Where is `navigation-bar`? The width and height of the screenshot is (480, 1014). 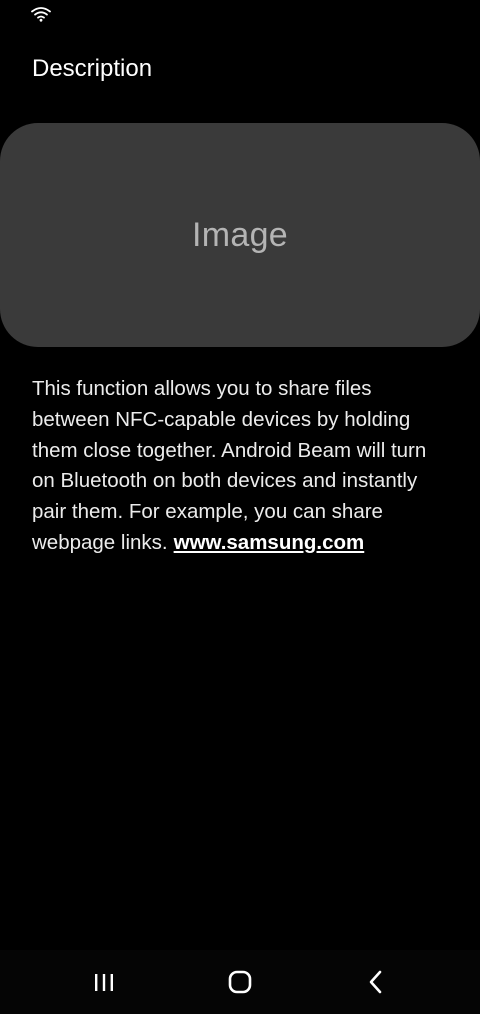
navigation-bar is located at coordinates (240, 982).